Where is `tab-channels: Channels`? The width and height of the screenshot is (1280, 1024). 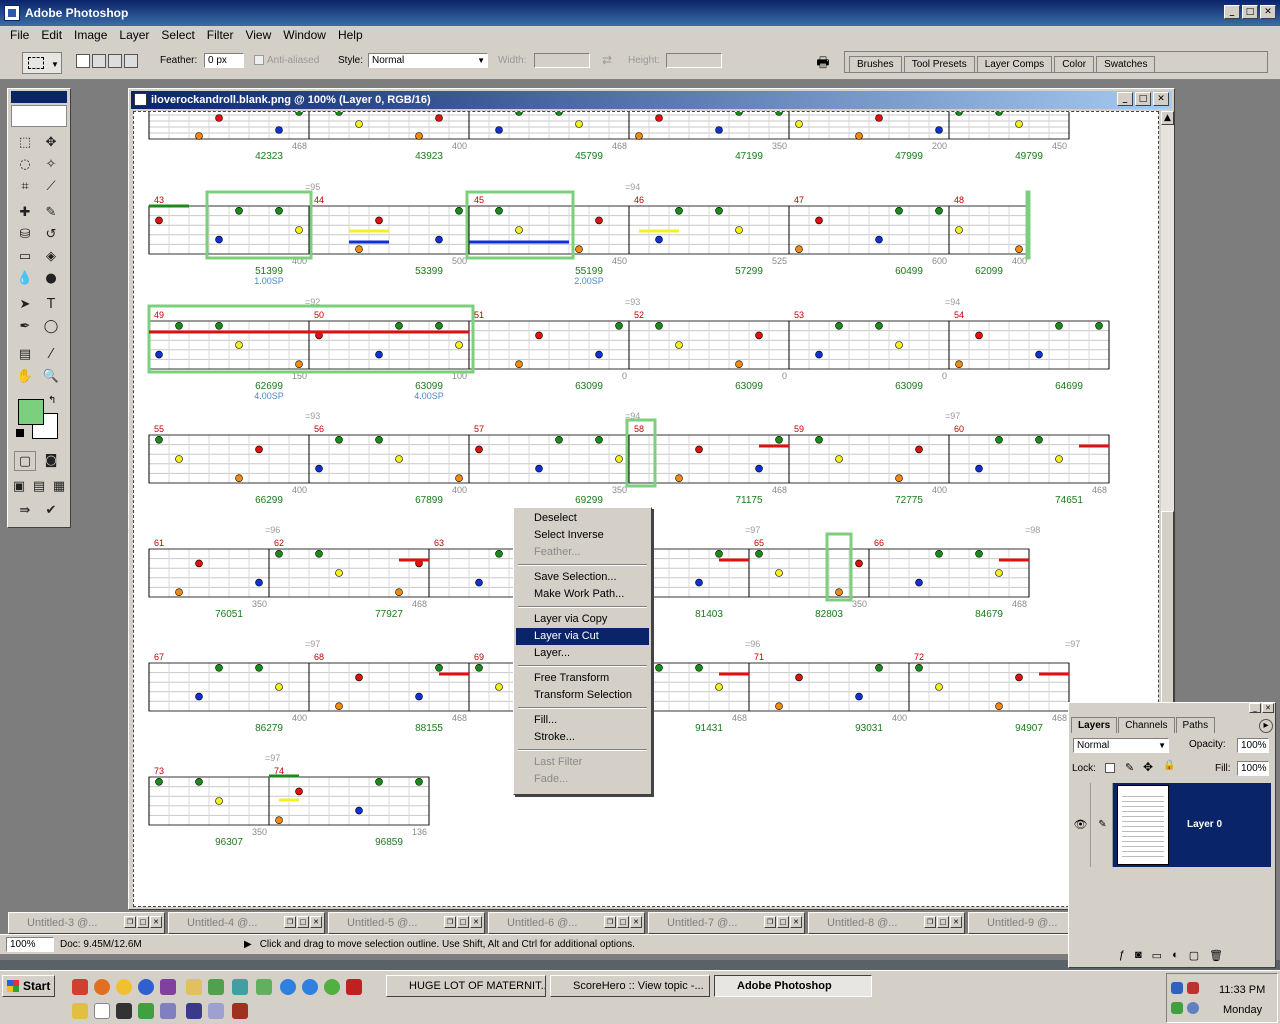
tab-channels: Channels is located at coordinates (1146, 725).